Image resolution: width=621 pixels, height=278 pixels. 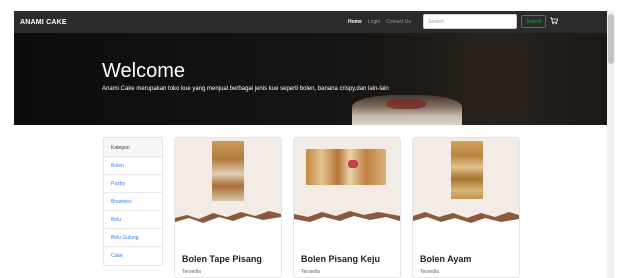 I want to click on product-card: Bolen Tape Pisang Tersedia, so click(x=228, y=207).